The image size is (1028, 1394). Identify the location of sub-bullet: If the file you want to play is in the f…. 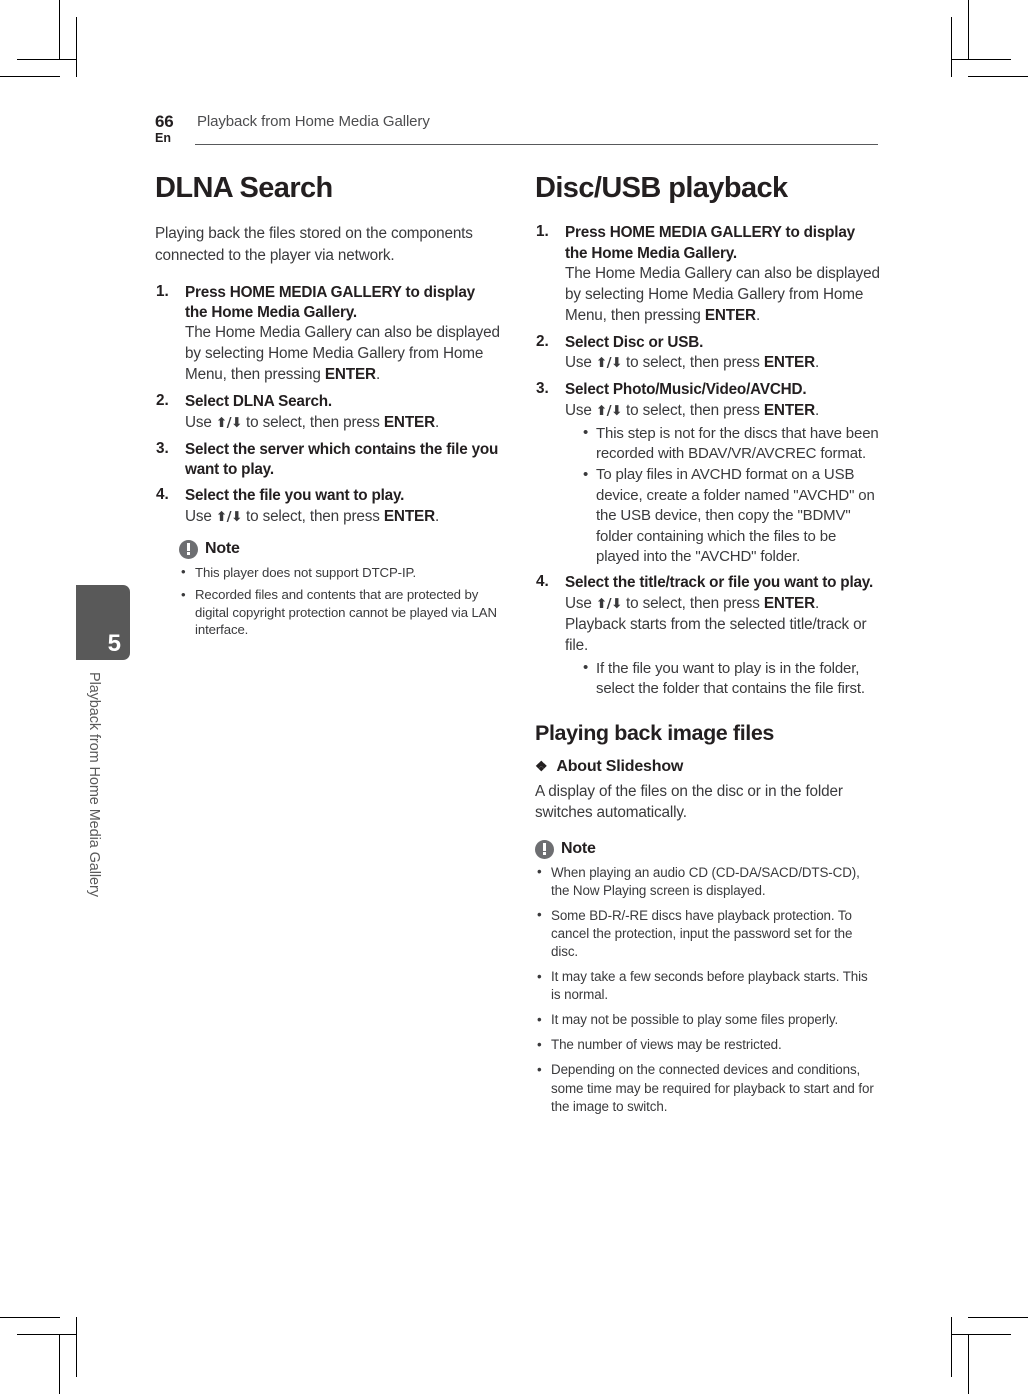
(731, 679).